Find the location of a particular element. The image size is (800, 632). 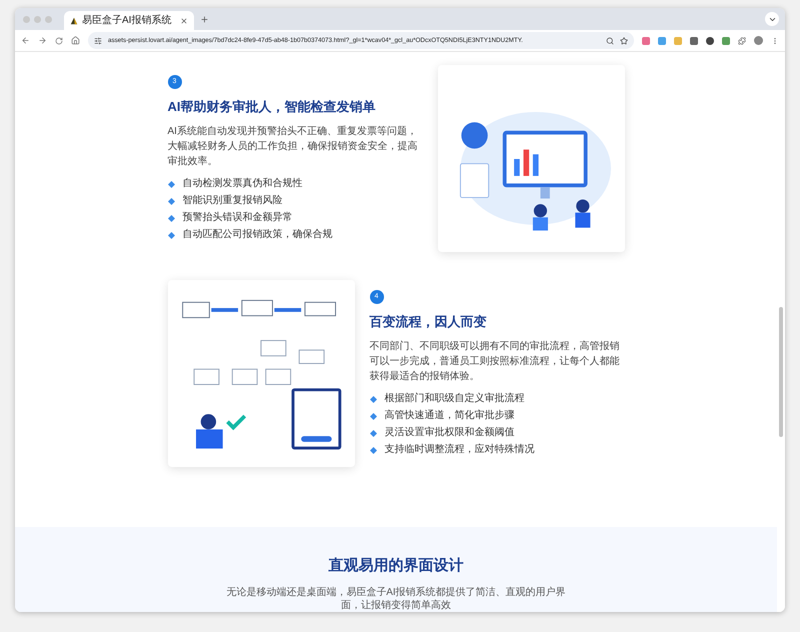

feature-title: 百变流程，因人而变 is located at coordinates (429, 321).